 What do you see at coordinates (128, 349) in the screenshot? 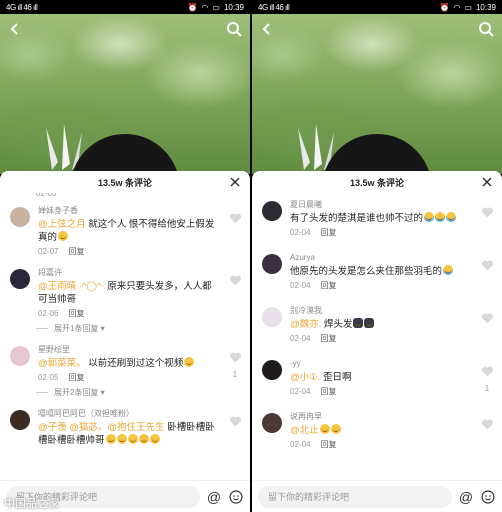
I see `comment-username: 星野绘里` at bounding box center [128, 349].